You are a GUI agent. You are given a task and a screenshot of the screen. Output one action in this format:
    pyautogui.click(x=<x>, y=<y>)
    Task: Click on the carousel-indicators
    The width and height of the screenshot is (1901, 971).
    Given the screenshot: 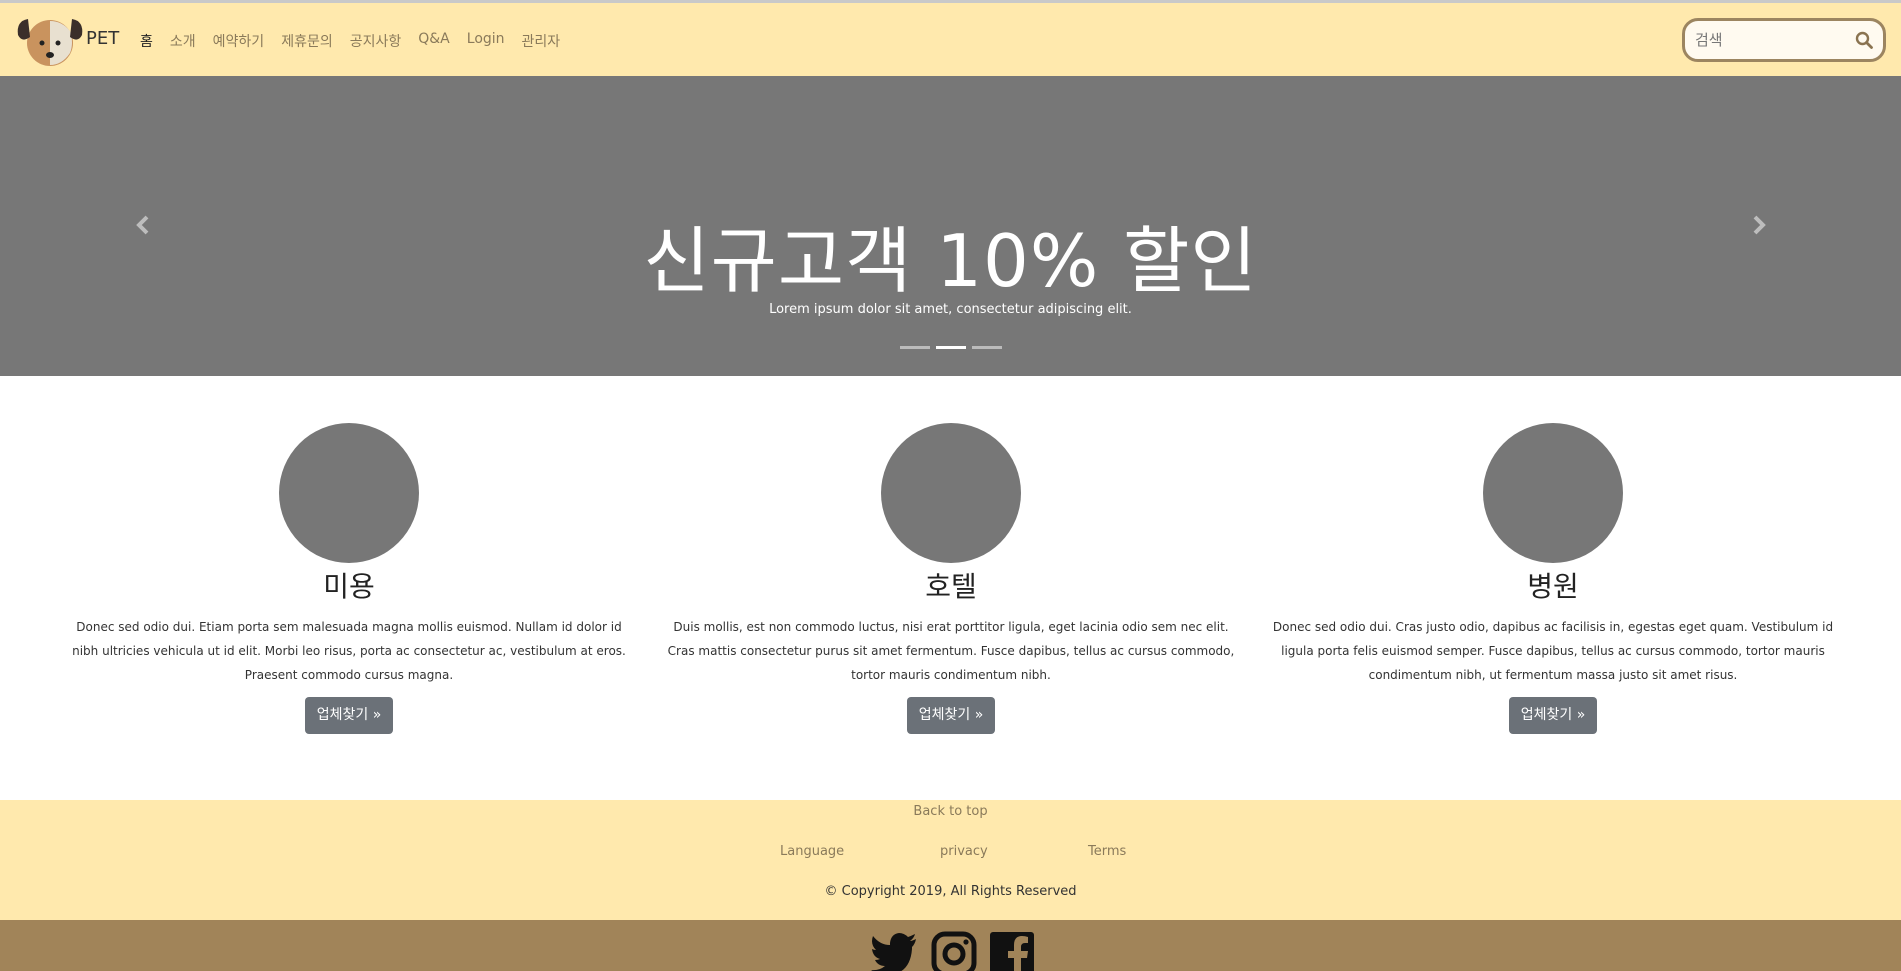 What is the action you would take?
    pyautogui.click(x=951, y=347)
    